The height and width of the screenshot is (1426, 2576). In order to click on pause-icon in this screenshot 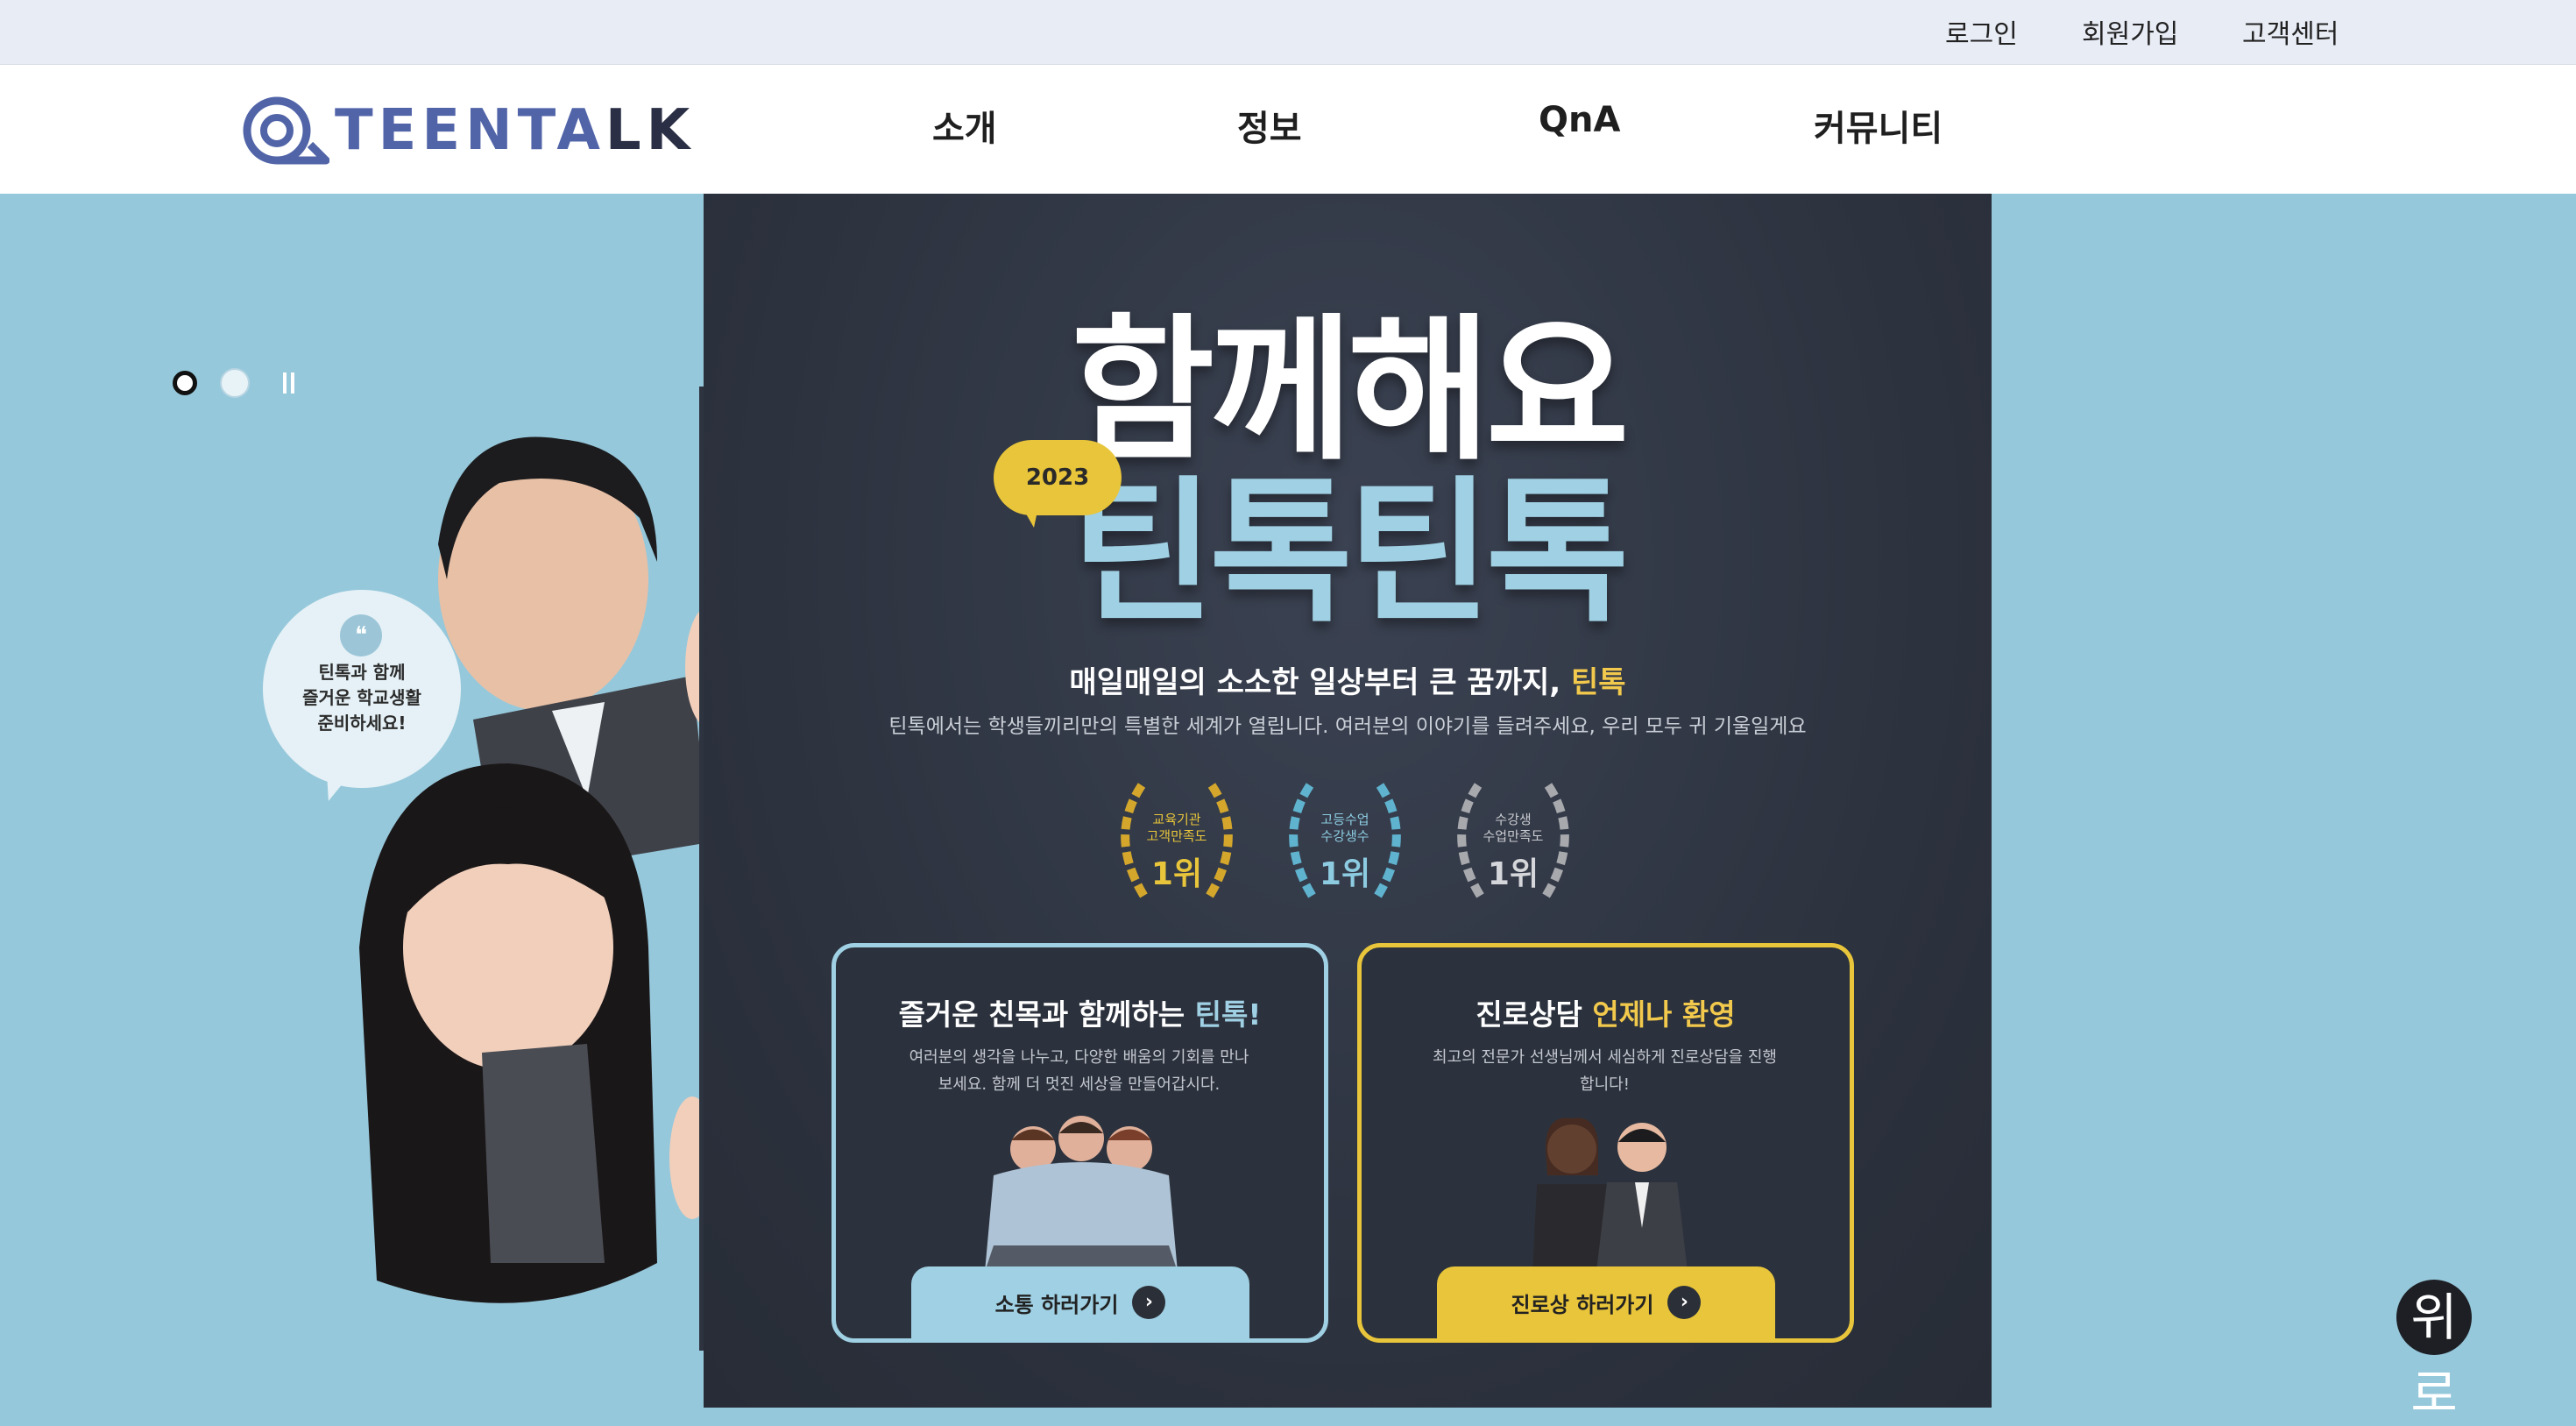, I will do `click(288, 383)`.